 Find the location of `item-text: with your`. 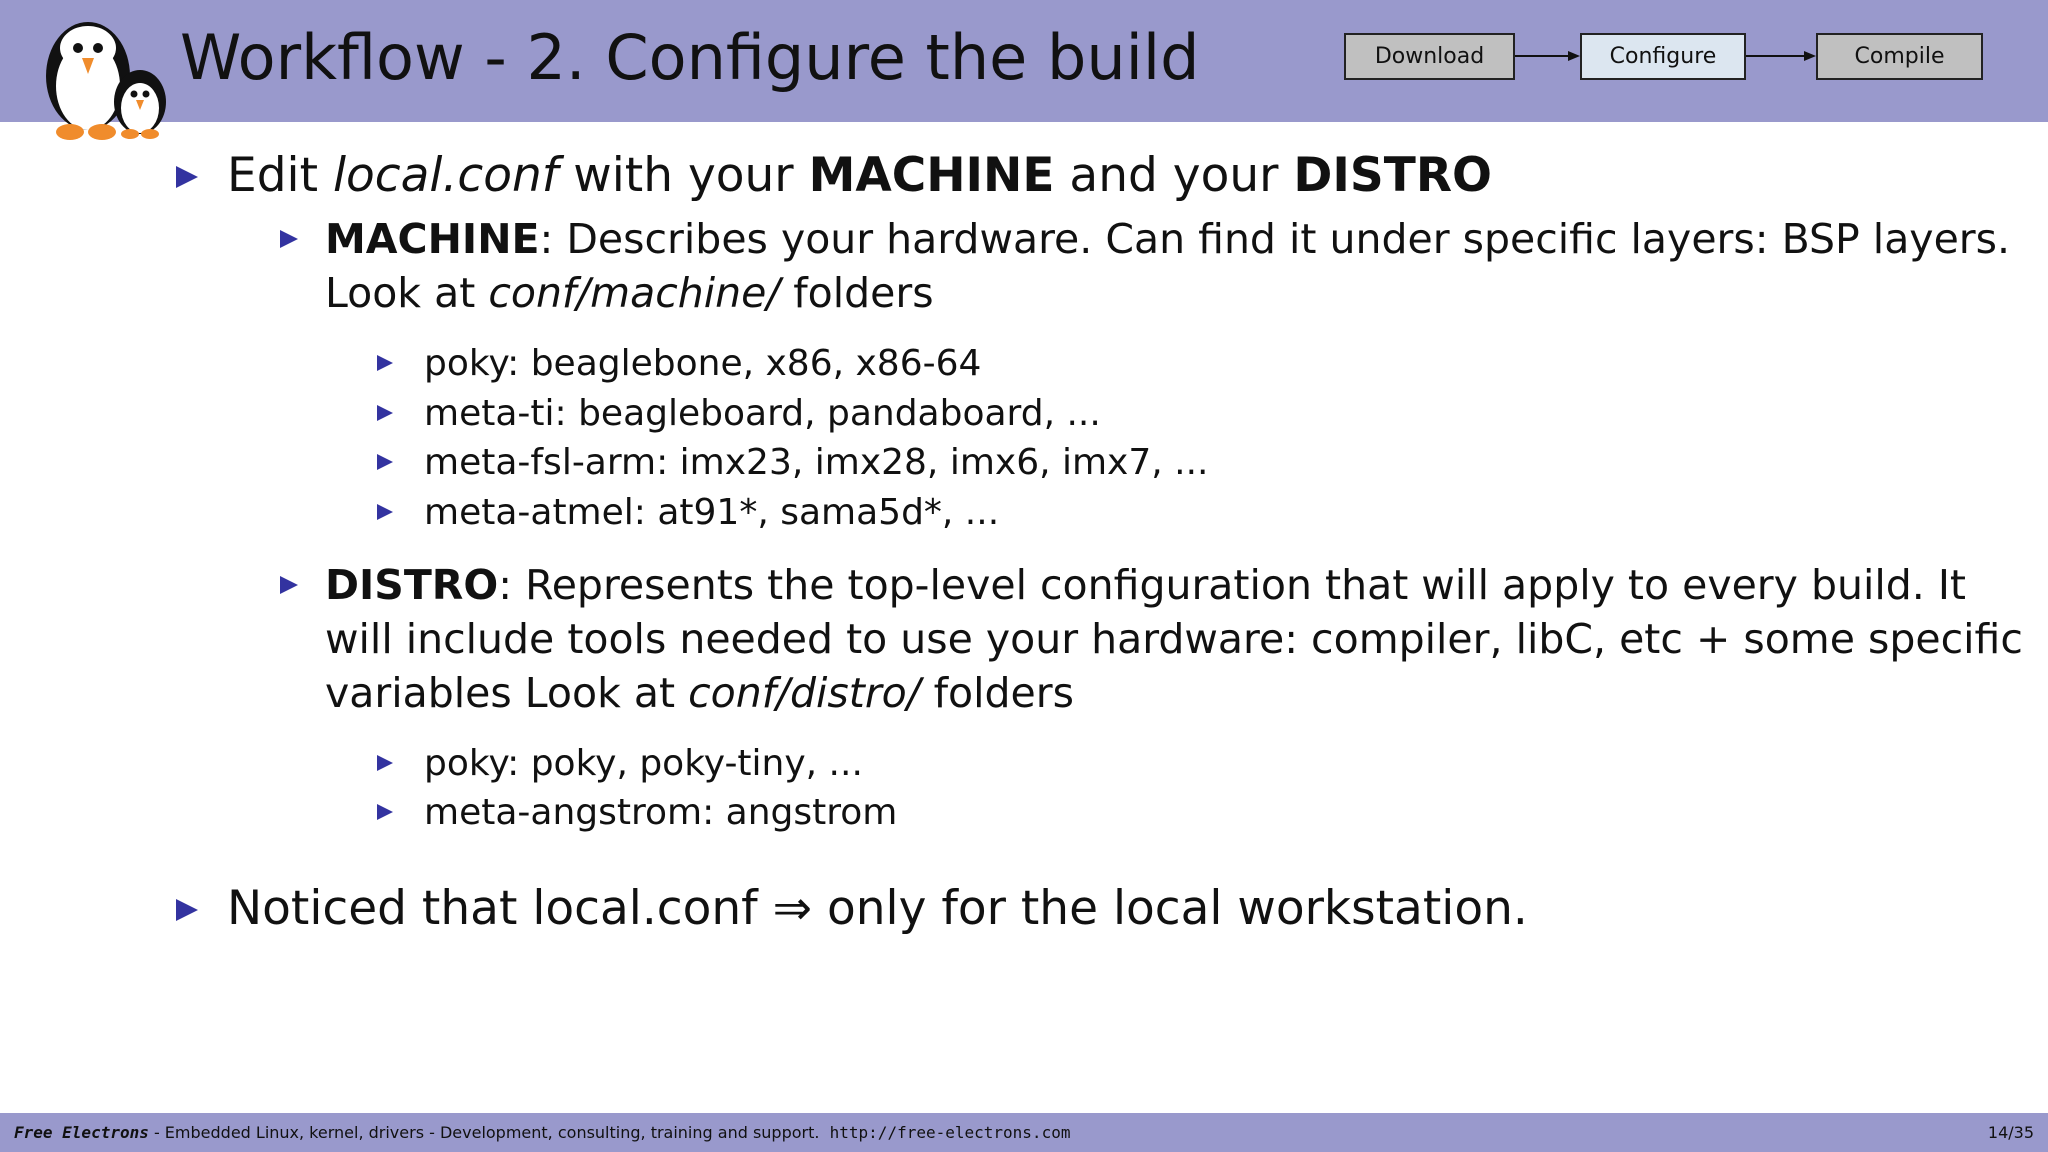

item-text: with your is located at coordinates (683, 175).